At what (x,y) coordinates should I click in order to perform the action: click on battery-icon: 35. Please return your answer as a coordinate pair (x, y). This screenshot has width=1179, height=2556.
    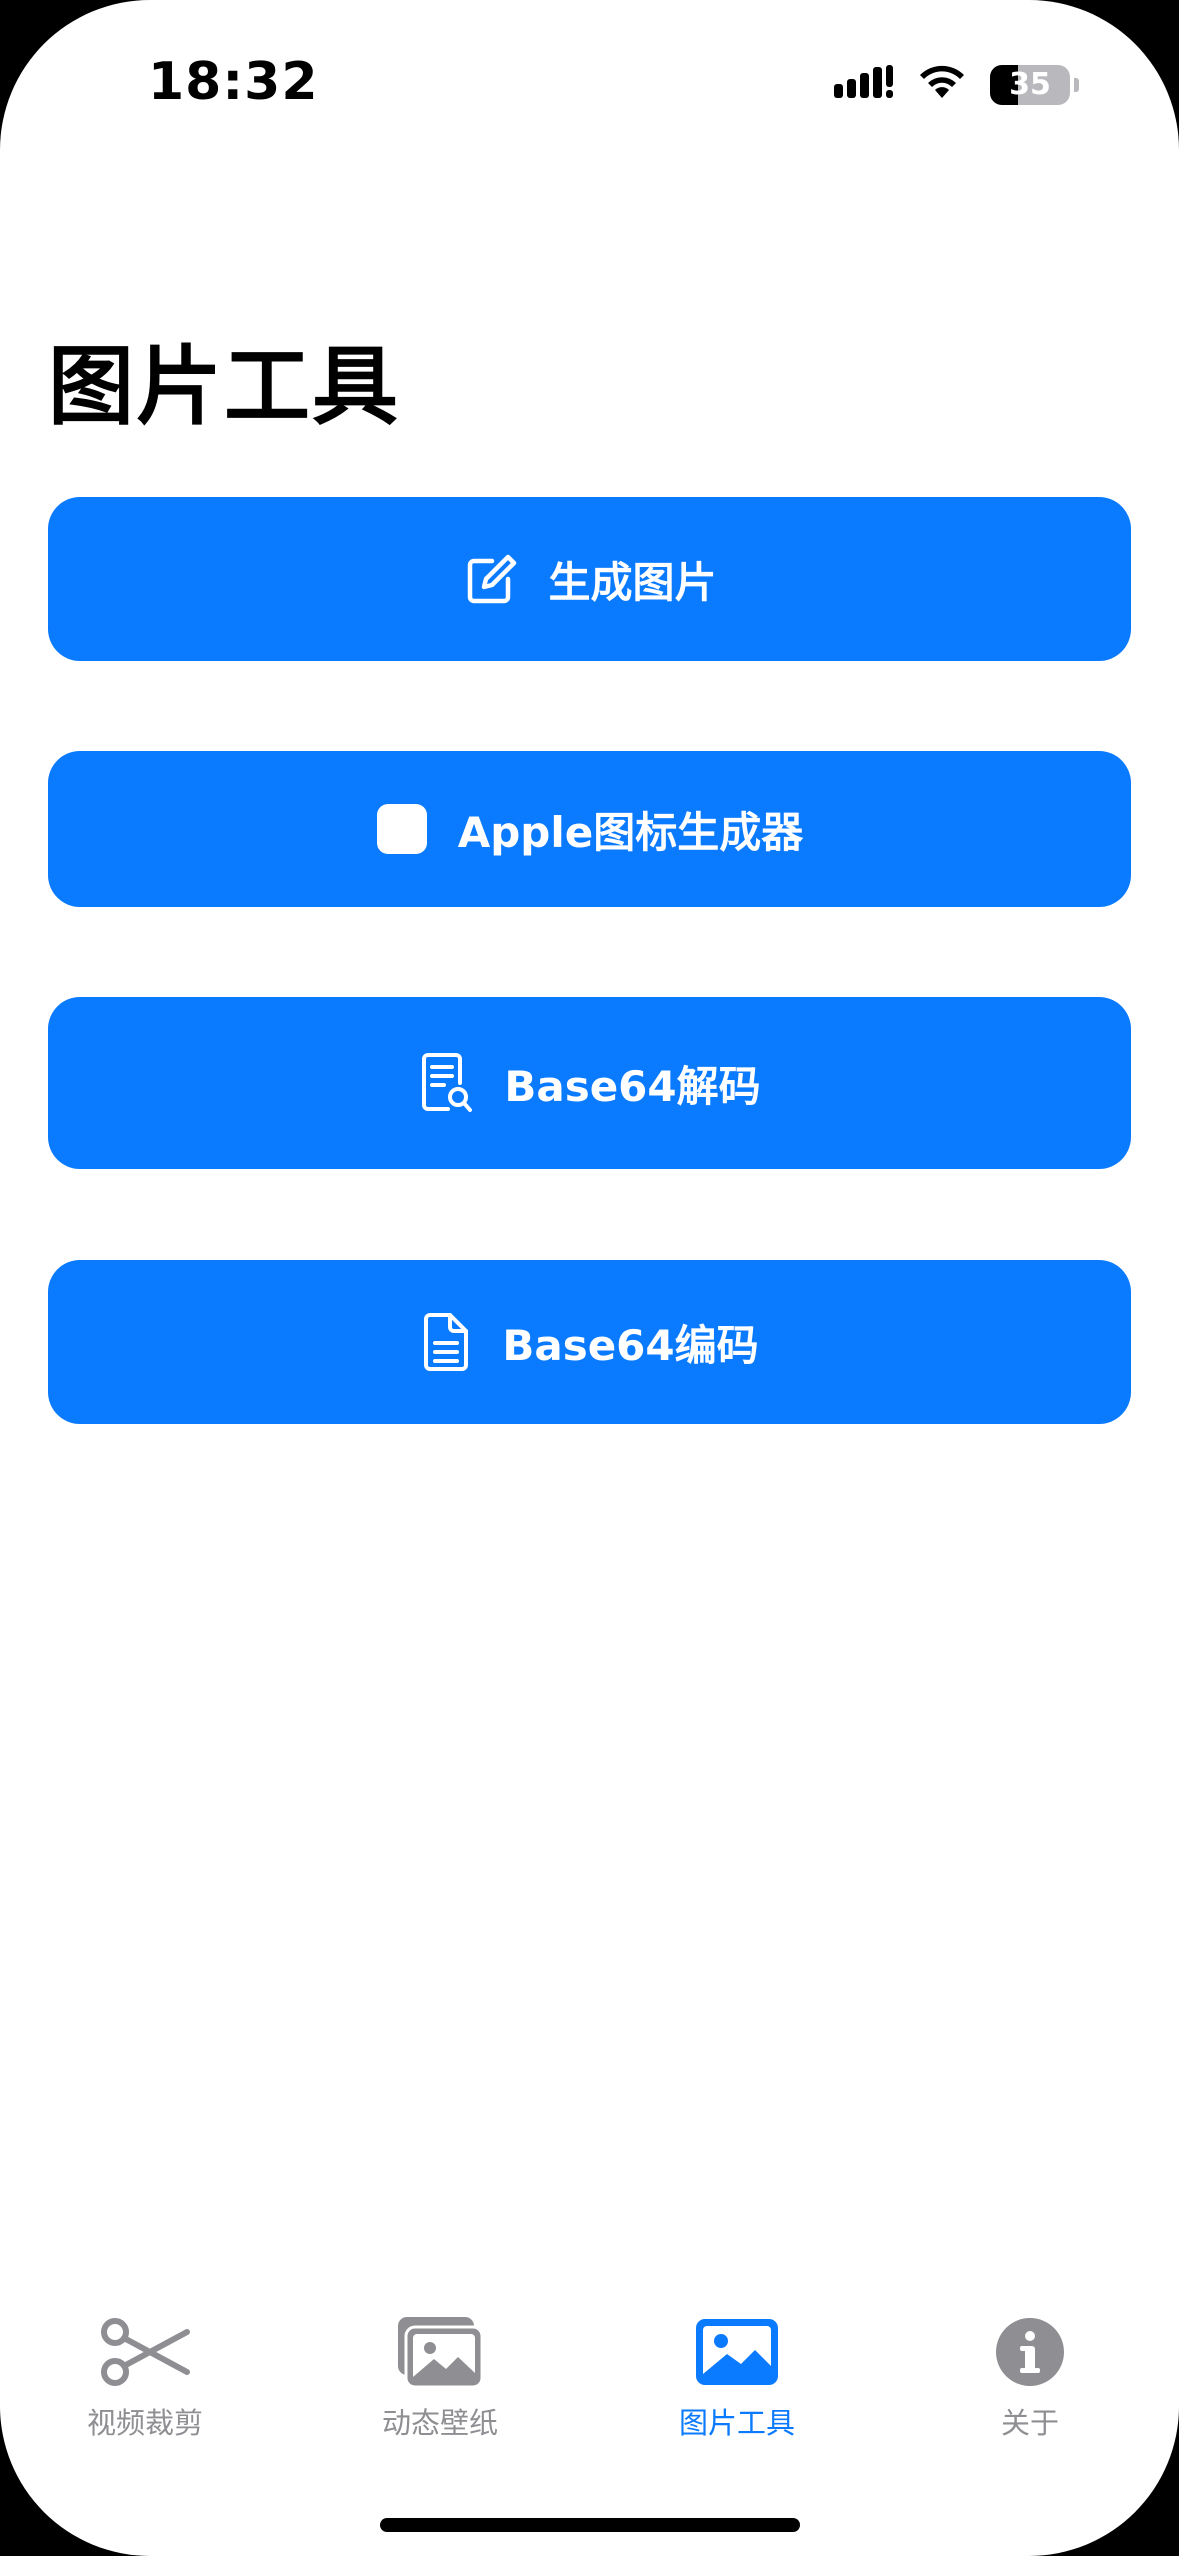
    Looking at the image, I should click on (1030, 84).